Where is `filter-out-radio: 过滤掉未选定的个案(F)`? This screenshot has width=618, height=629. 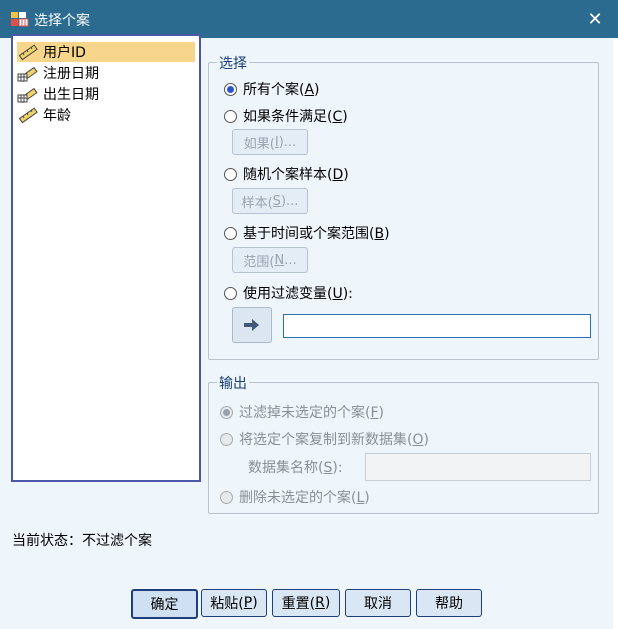 filter-out-radio: 过滤掉未选定的个案(F) is located at coordinates (302, 412).